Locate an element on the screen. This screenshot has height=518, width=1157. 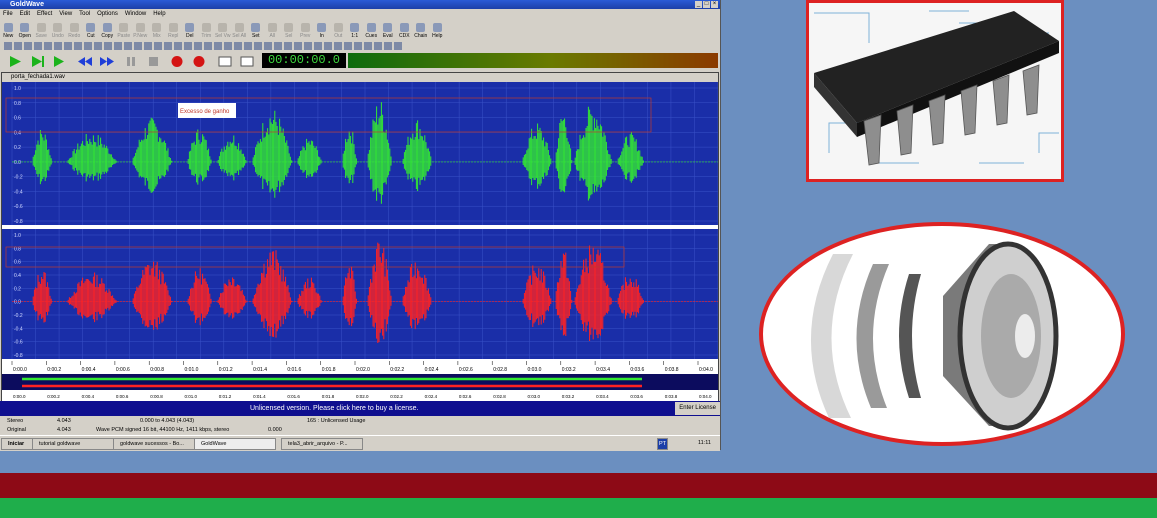
toolbar-eval-button: Eval is located at coordinates (388, 29).